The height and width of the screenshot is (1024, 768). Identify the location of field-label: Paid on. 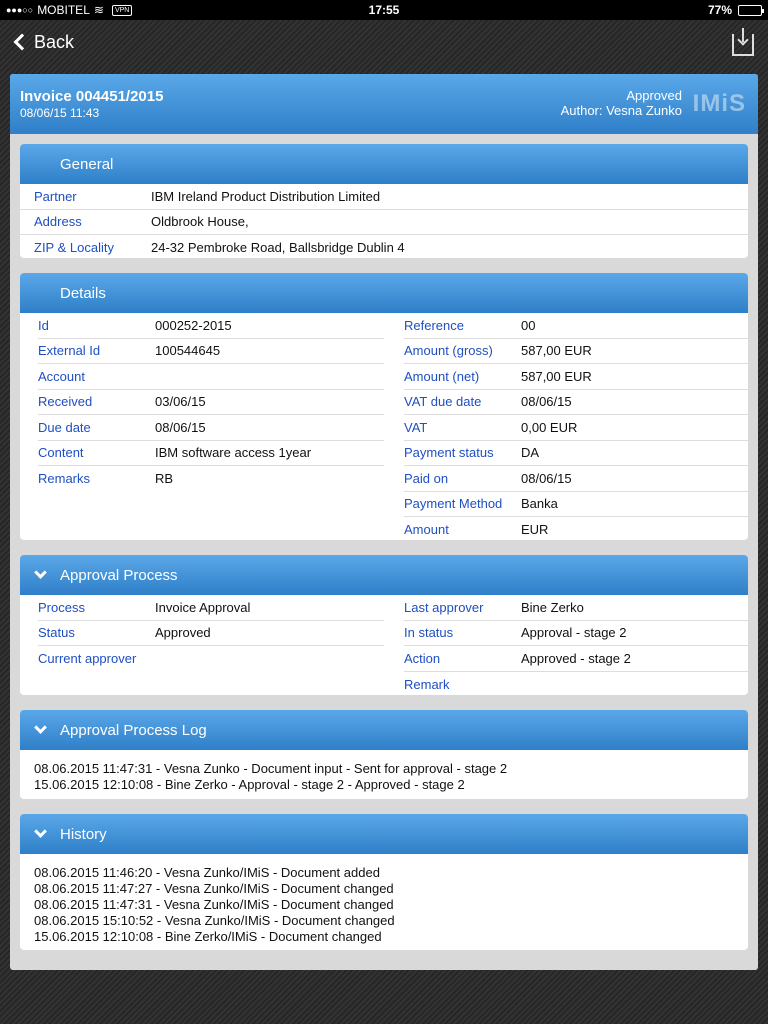
(426, 478).